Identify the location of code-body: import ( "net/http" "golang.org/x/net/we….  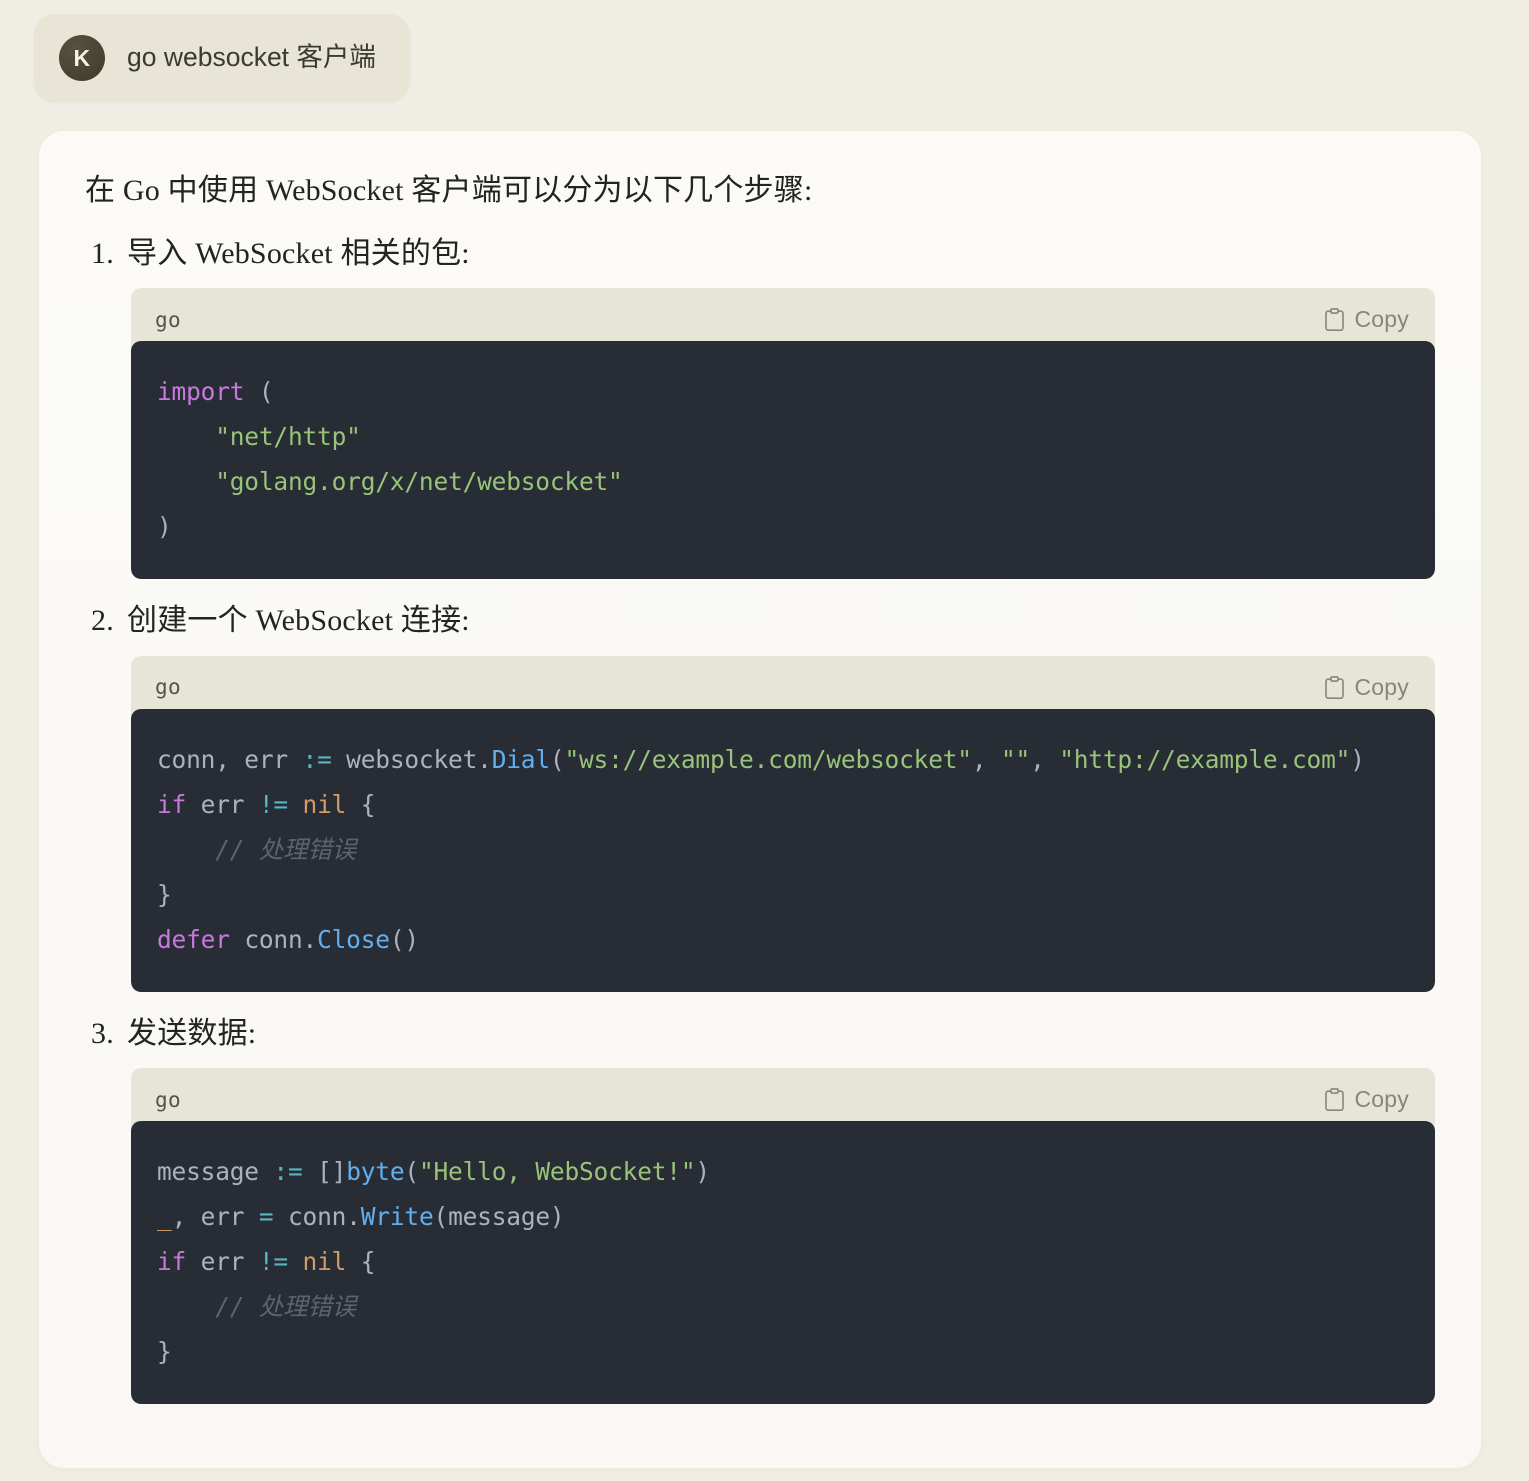
(783, 460).